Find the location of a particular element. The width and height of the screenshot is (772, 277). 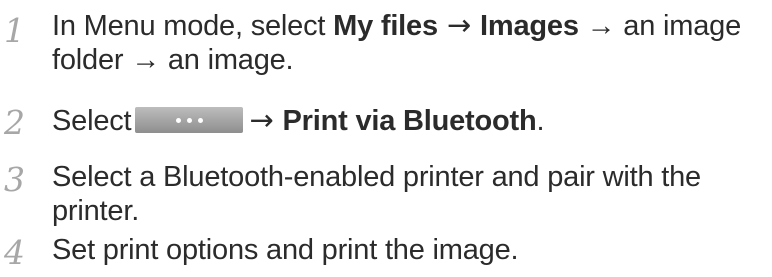

step-text: Select → Print via Bluetooth. is located at coordinates (298, 120).